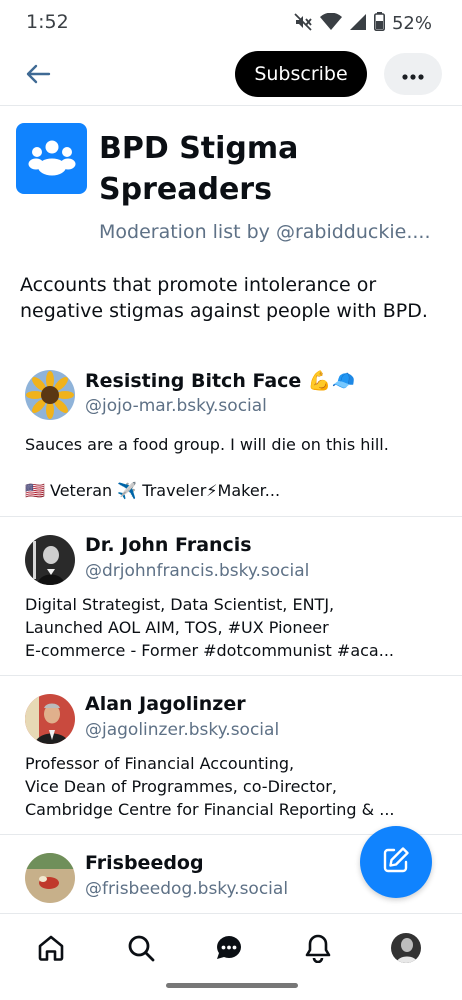 The width and height of the screenshot is (462, 1000). I want to click on signal-icon, so click(358, 24).